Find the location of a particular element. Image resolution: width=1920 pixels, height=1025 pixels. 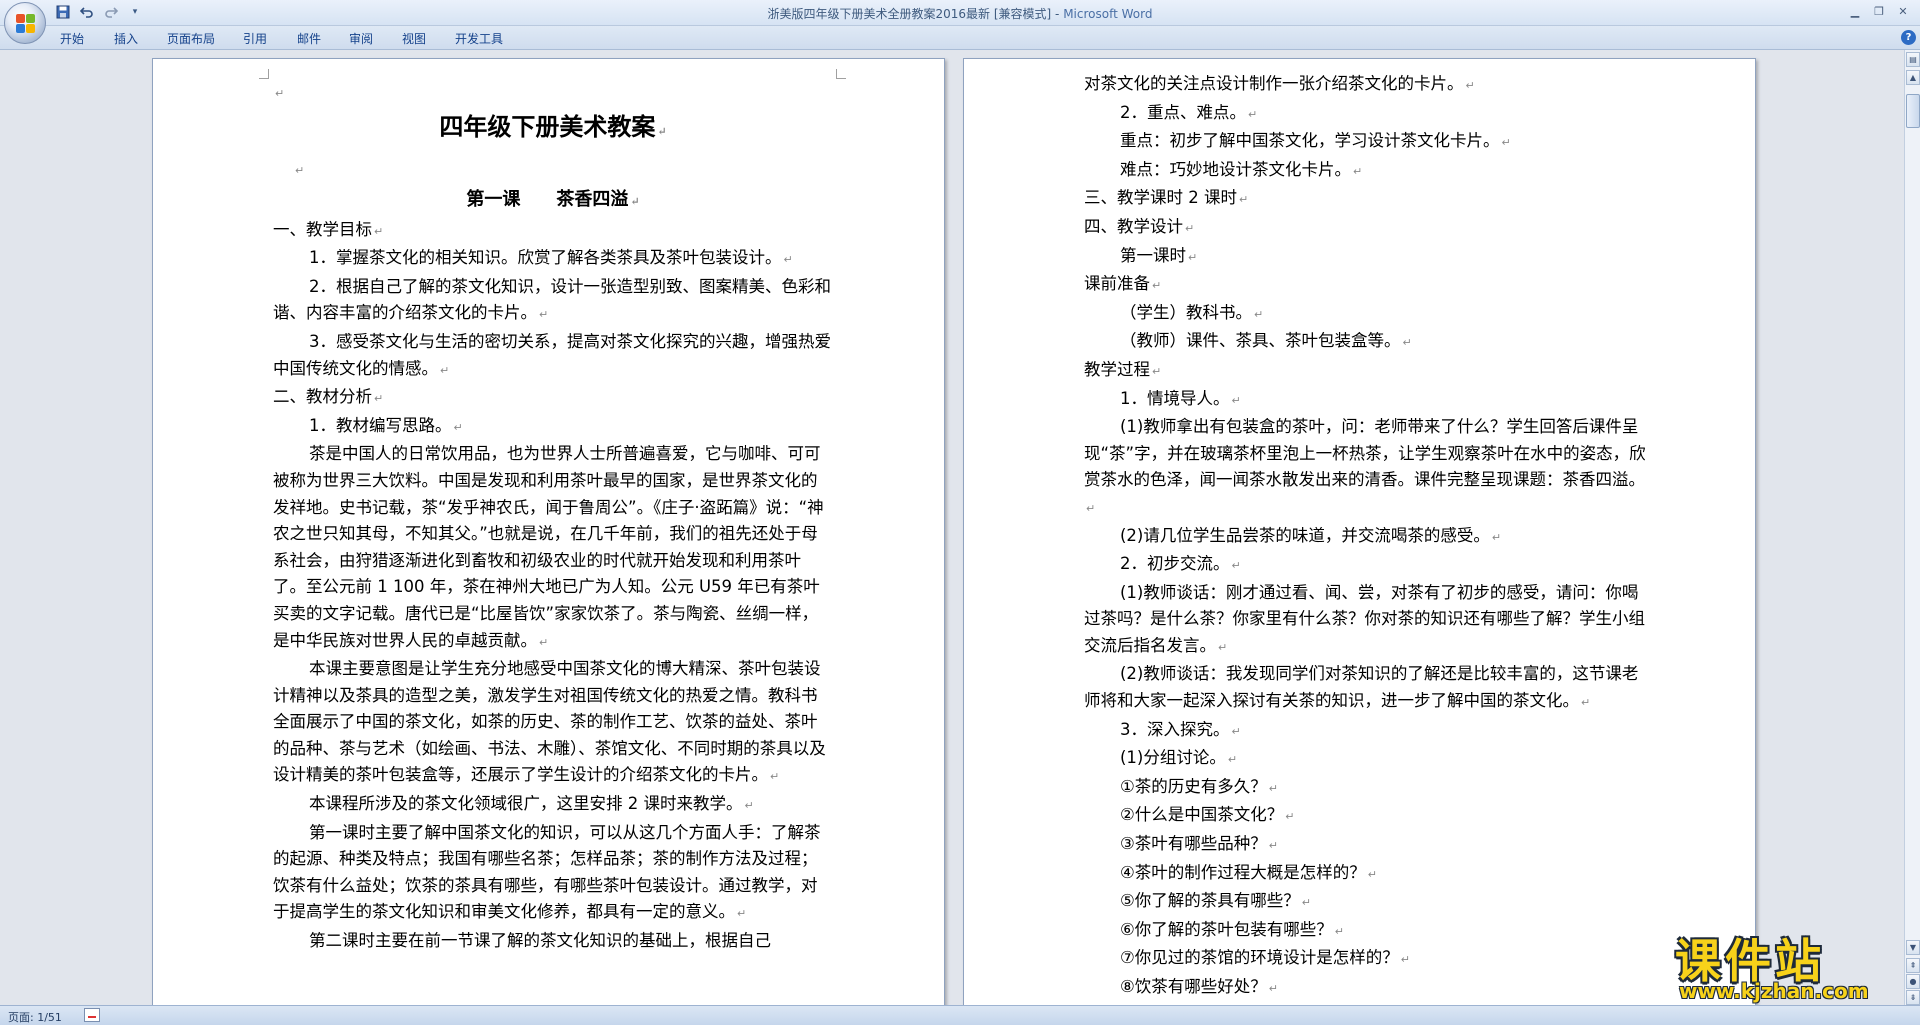

body-paragraph: ⑥你了解的茶叶包装有哪些？ ↵ is located at coordinates (1369, 931).